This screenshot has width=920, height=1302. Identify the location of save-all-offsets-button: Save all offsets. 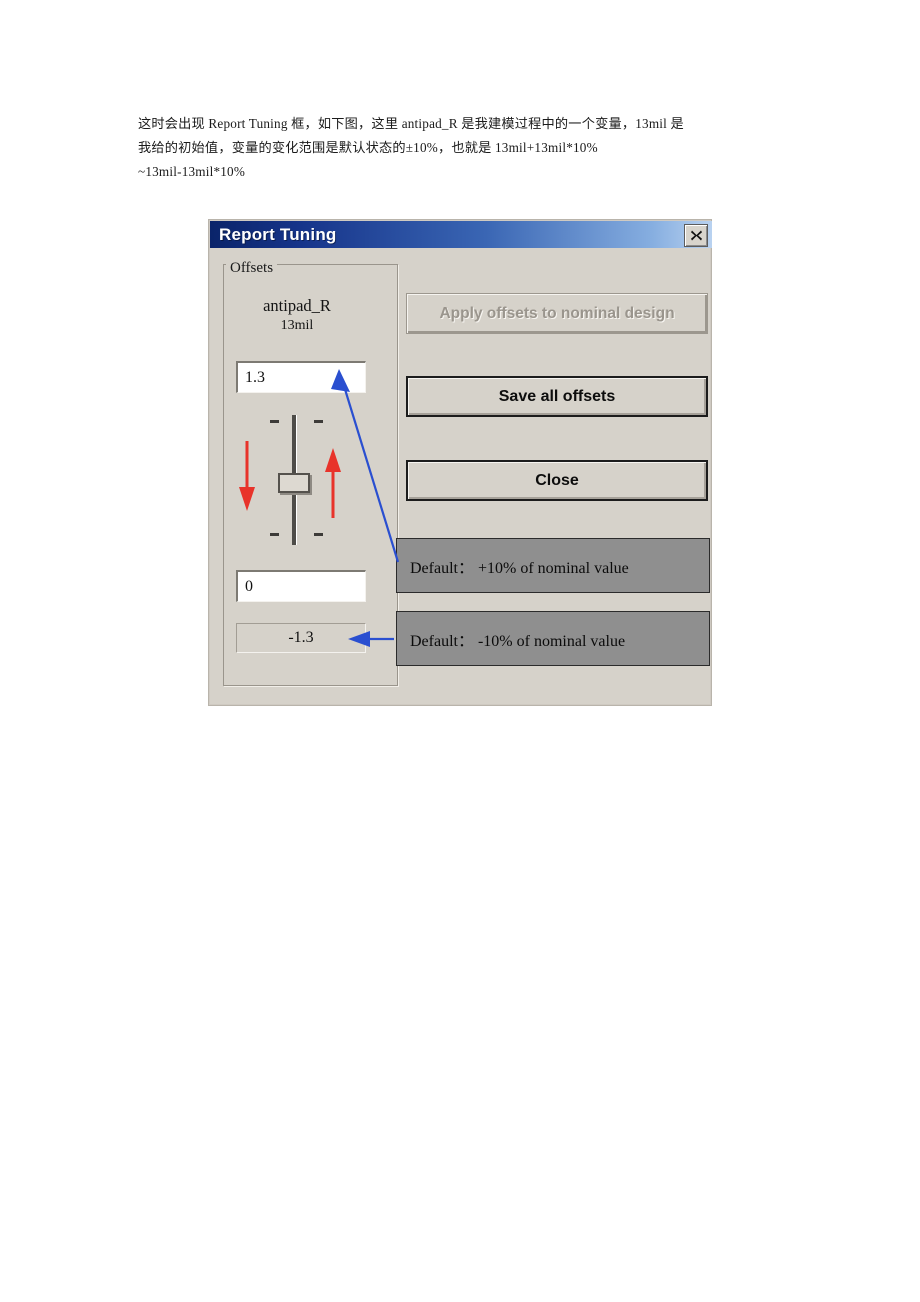
(557, 396).